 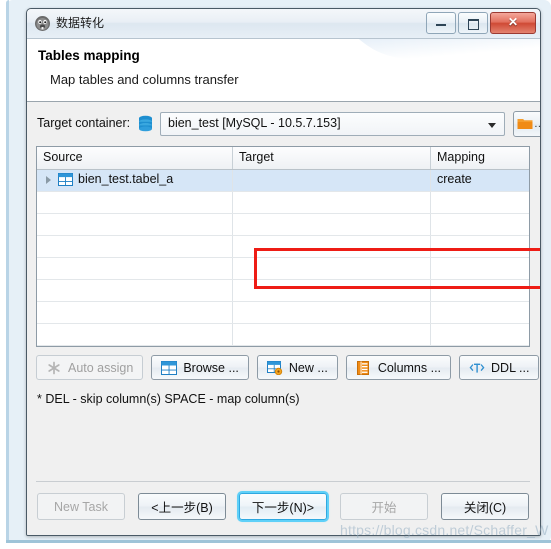 I want to click on column-header-mapping: Mapping, so click(x=480, y=158).